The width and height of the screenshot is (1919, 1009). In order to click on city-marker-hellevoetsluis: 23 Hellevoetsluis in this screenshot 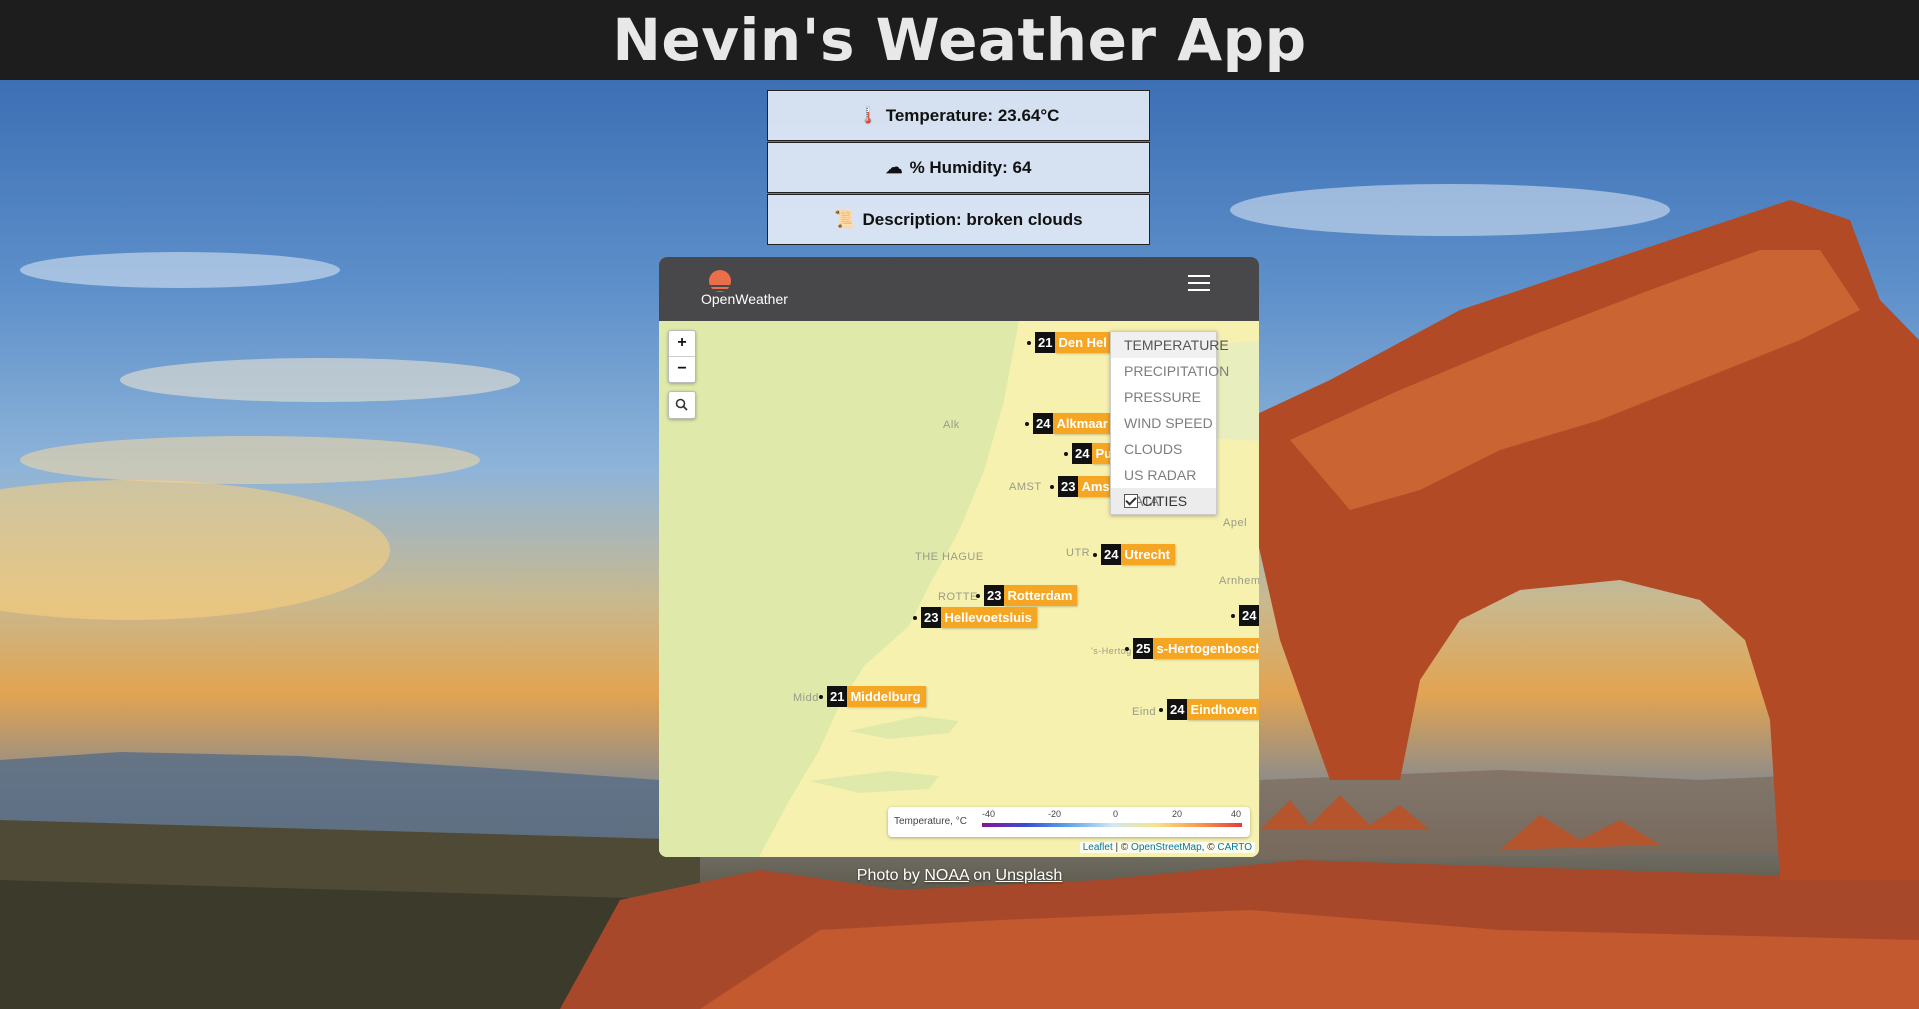, I will do `click(975, 617)`.